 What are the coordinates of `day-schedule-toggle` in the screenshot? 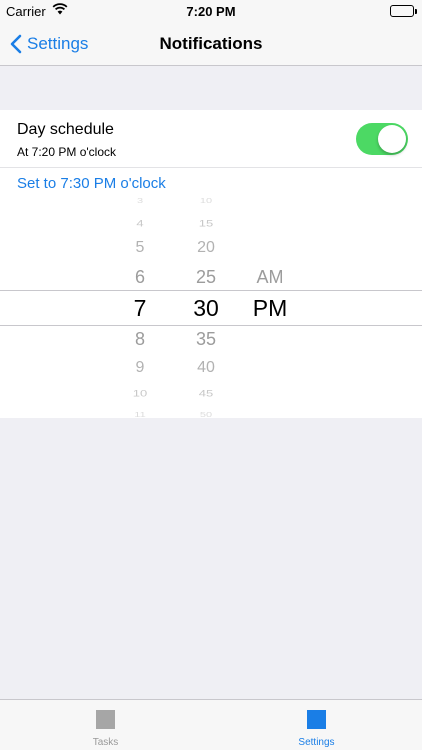 It's located at (382, 139).